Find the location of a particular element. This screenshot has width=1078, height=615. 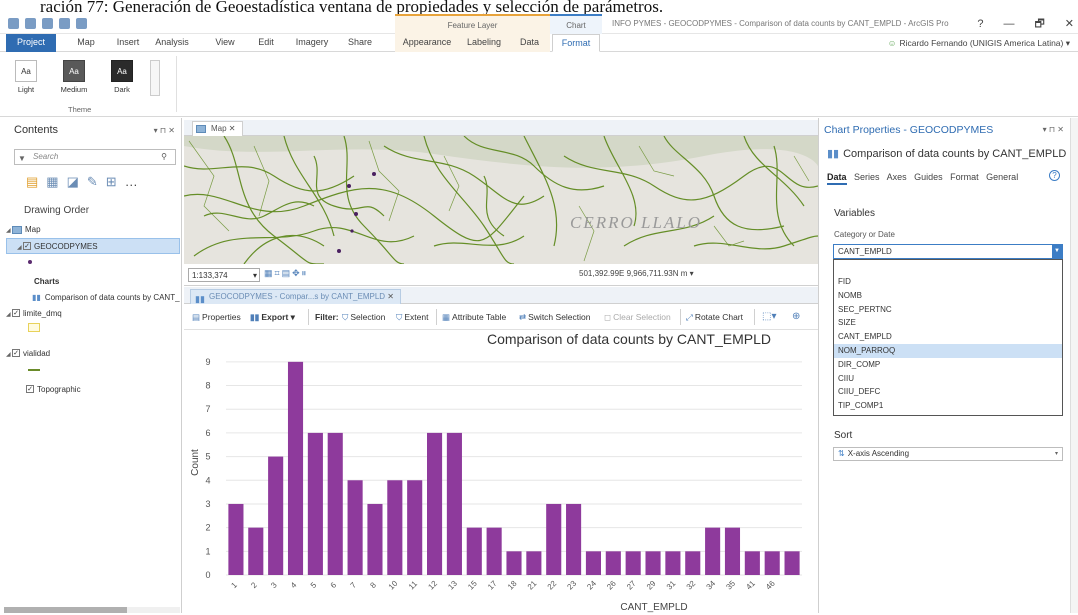

tab-axes: Axes is located at coordinates (897, 177).